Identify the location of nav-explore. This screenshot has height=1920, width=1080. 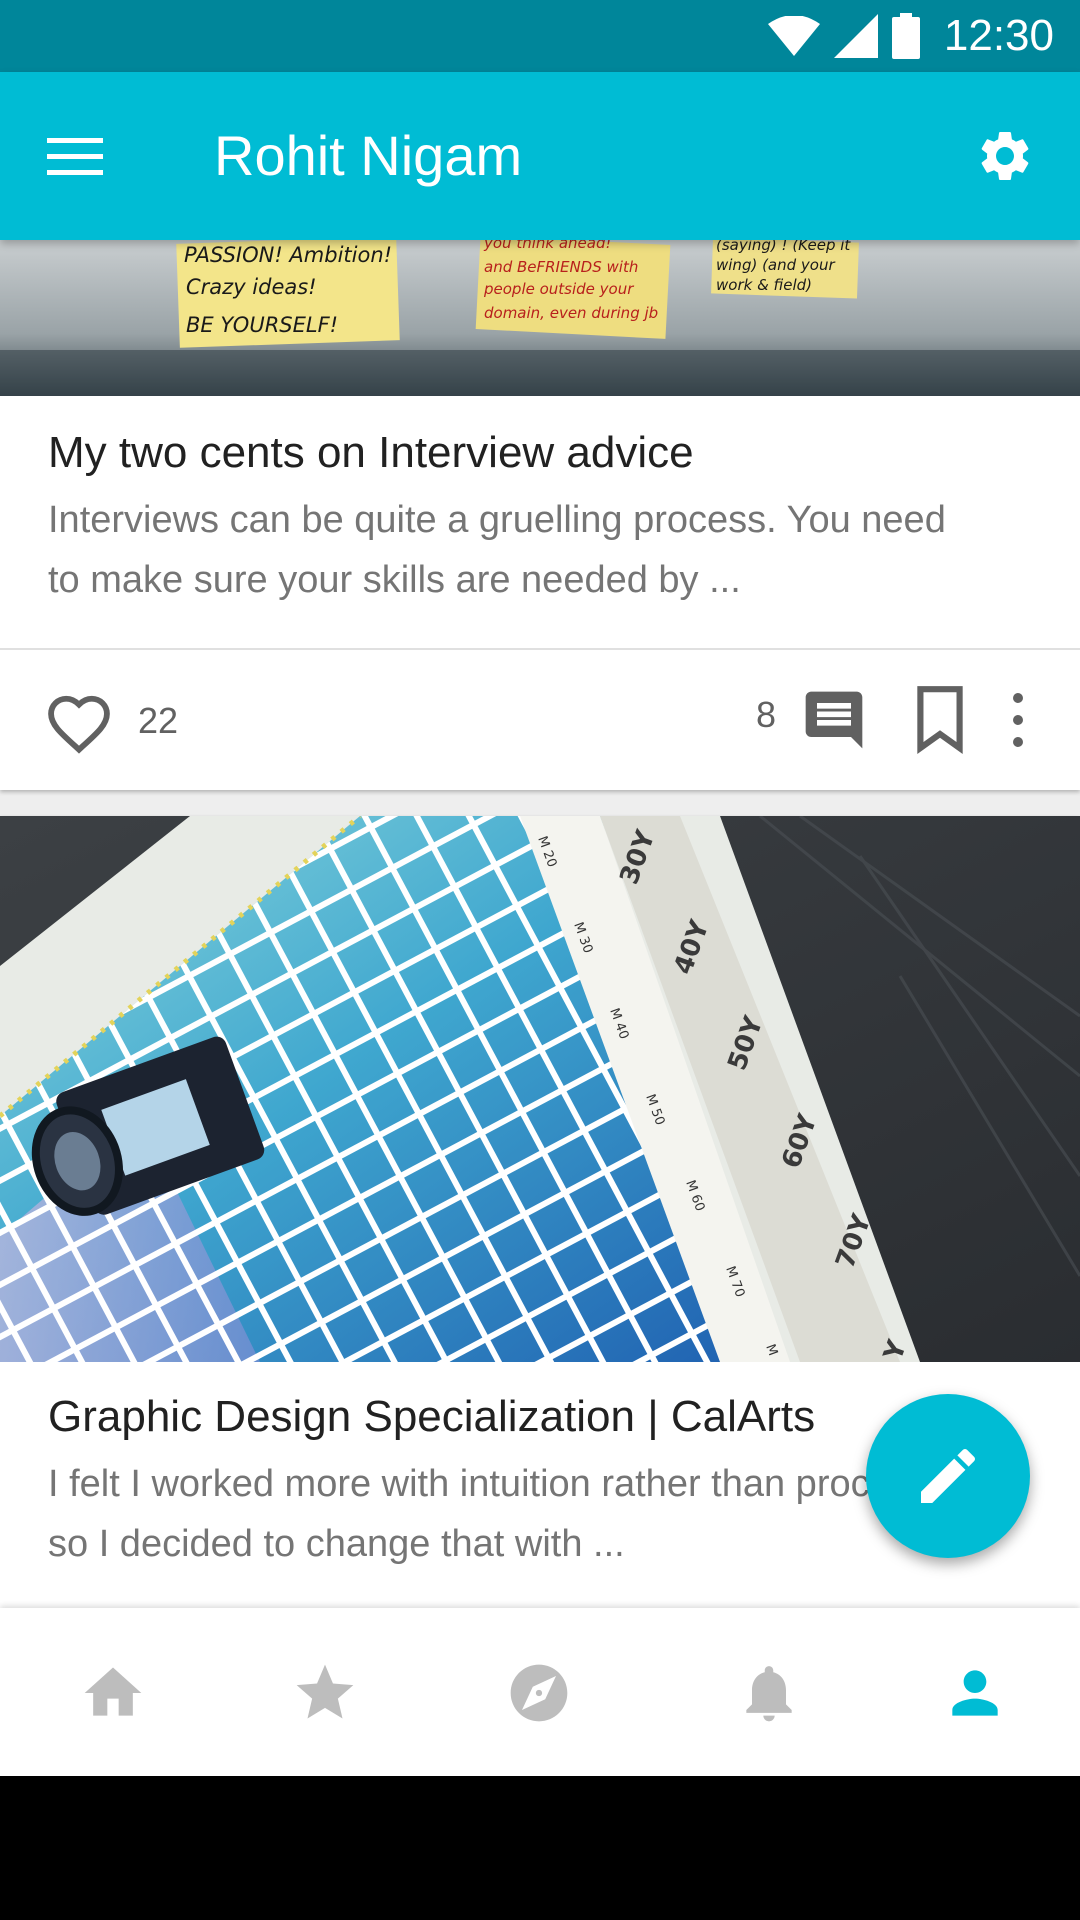
(539, 1693).